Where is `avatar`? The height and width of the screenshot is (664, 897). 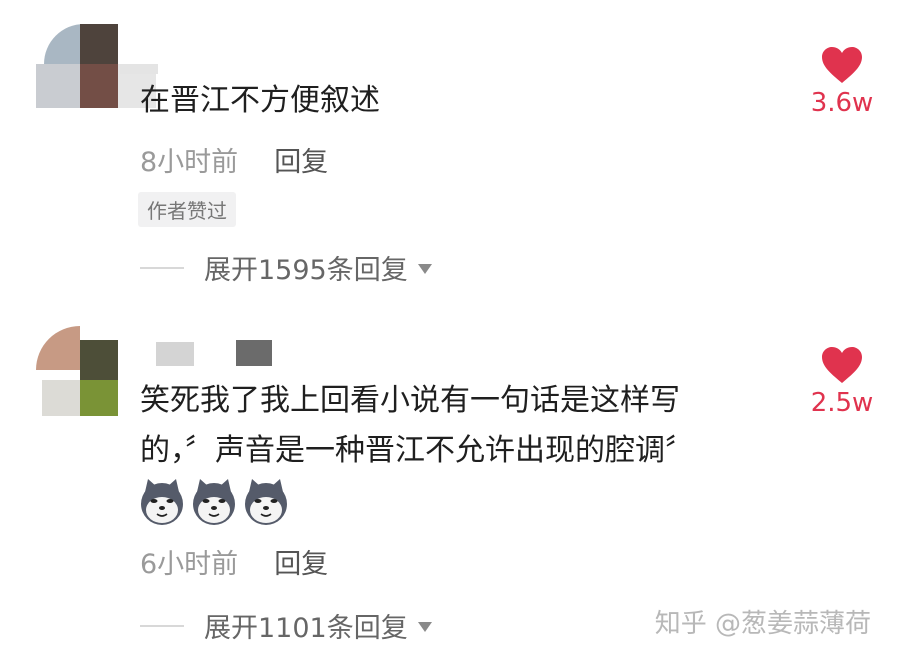
avatar is located at coordinates (81, 376).